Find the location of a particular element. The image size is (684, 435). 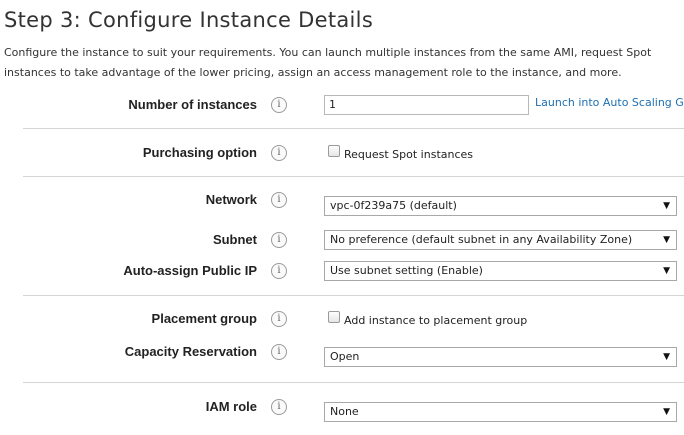

network-select: vpc-0f239a75 (default) ▼ is located at coordinates (500, 206).